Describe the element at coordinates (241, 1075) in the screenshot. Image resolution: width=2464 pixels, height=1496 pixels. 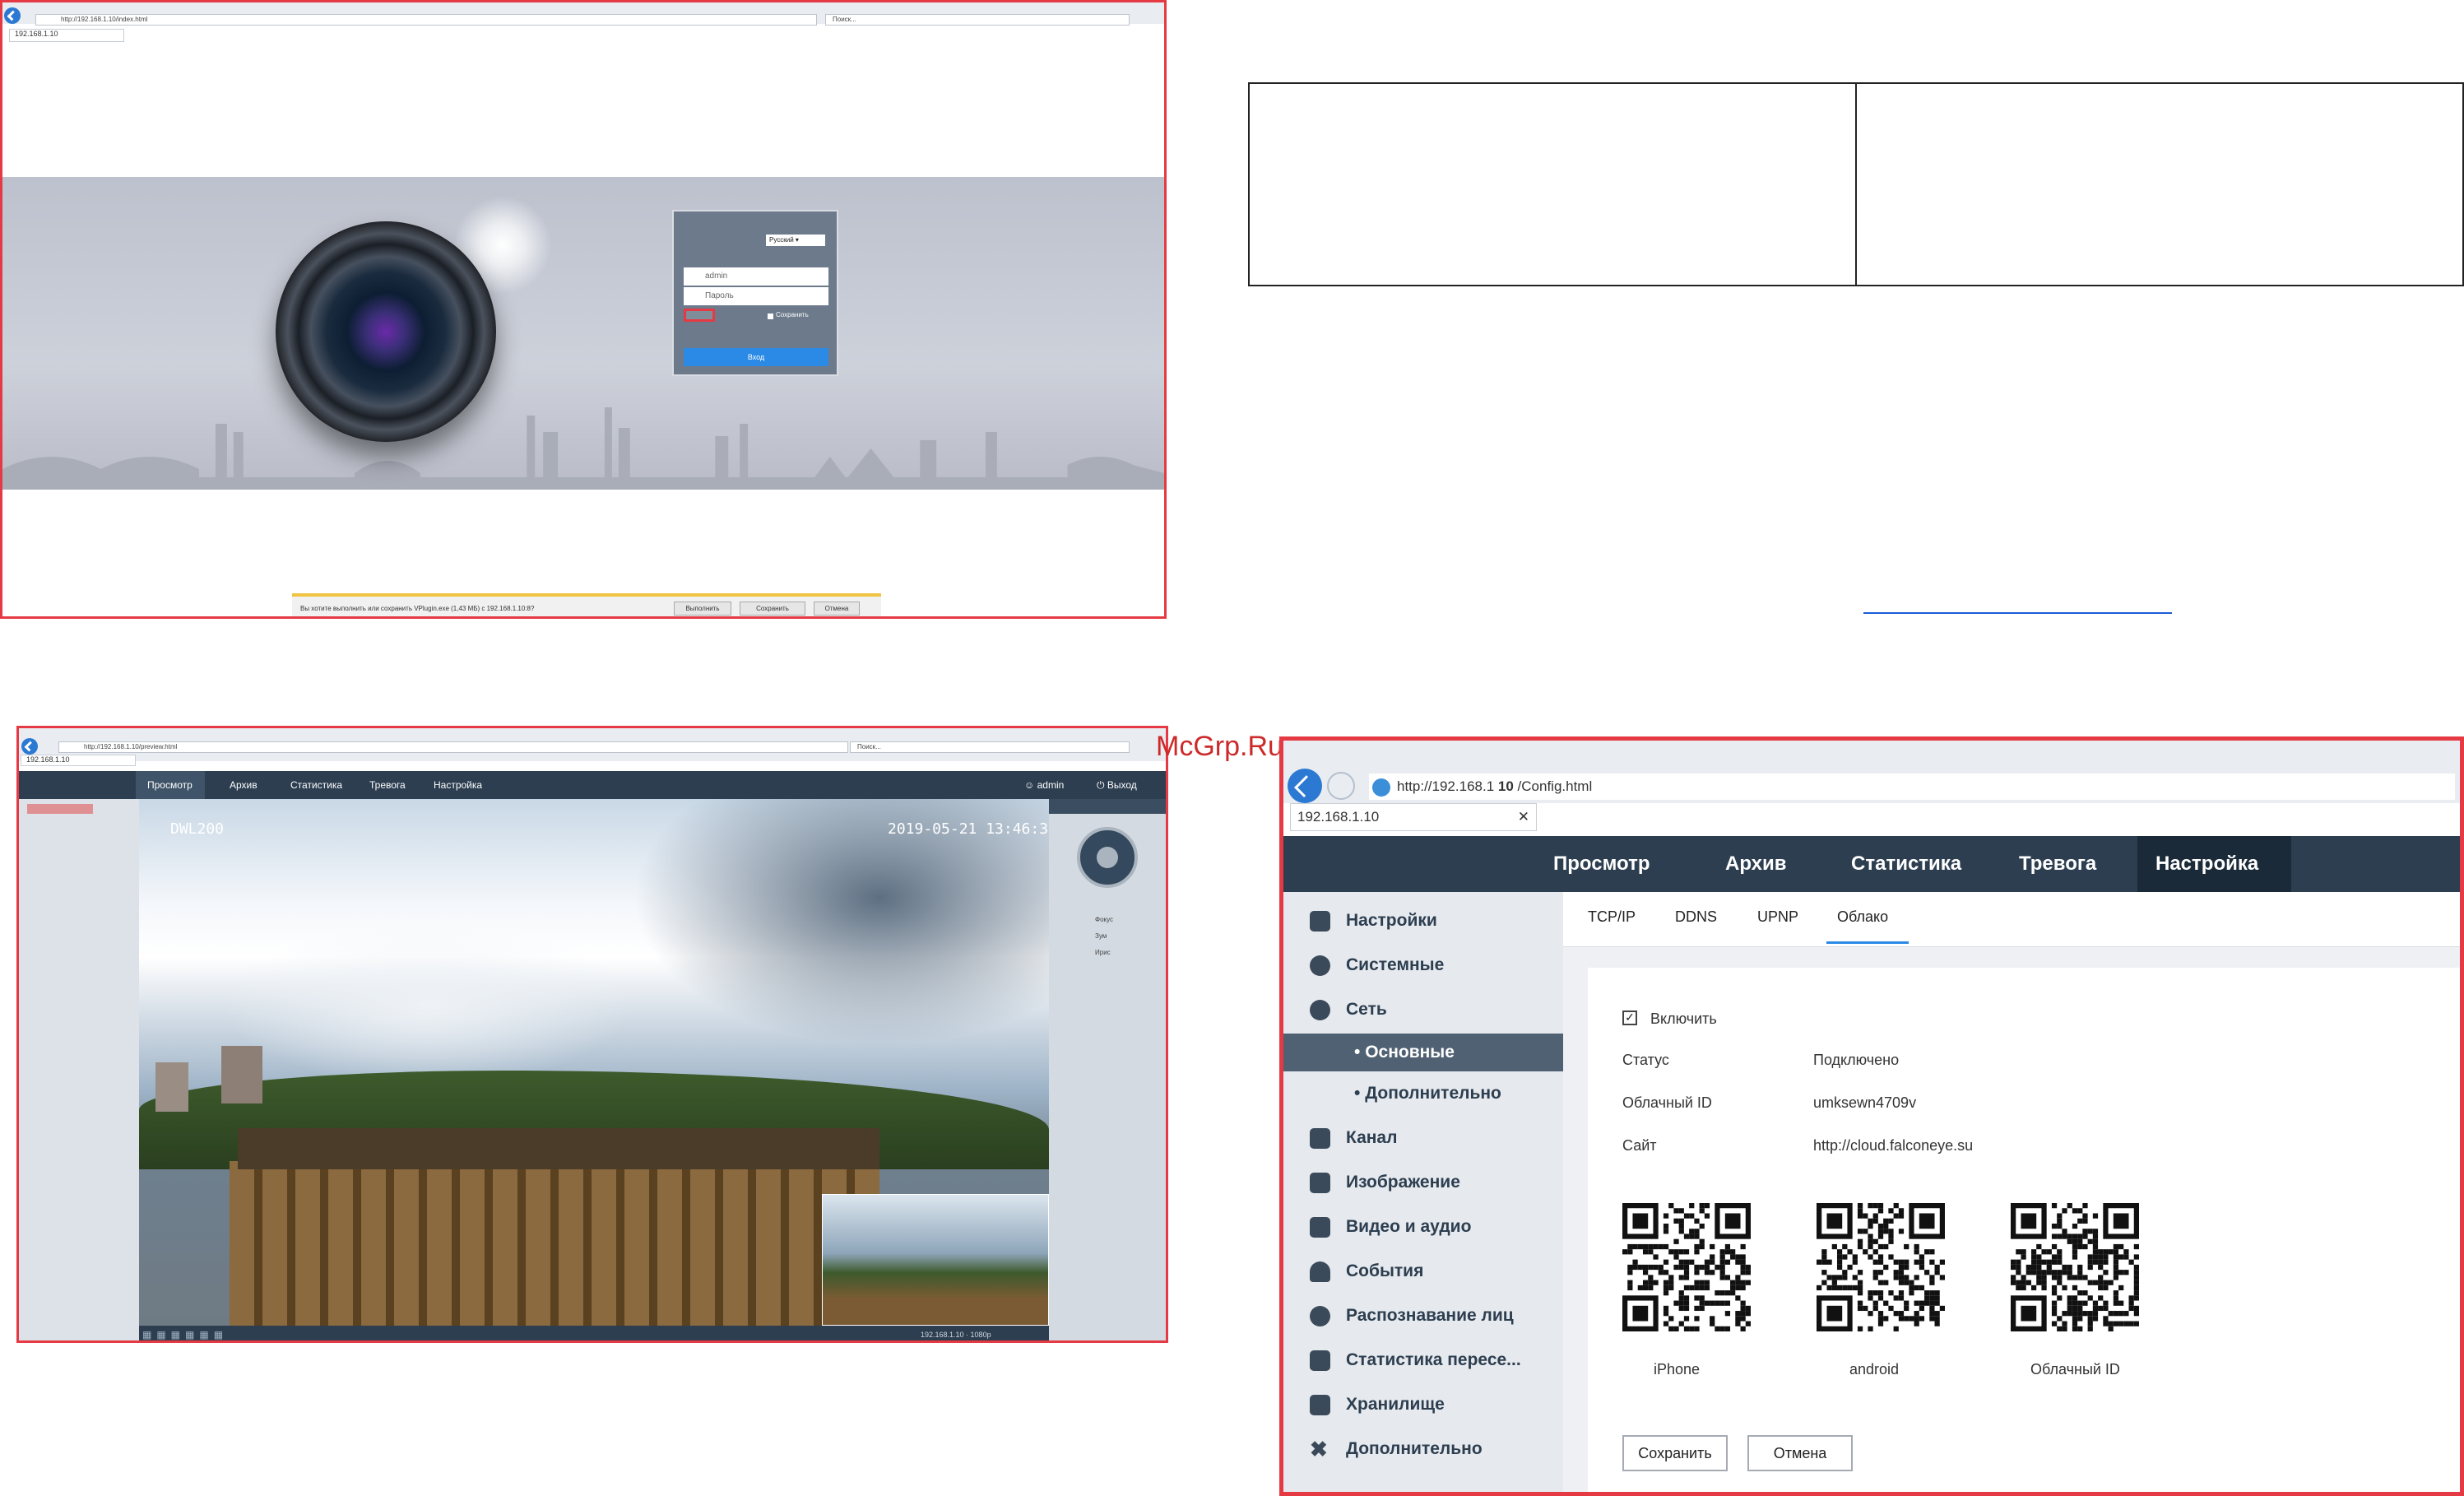
I see `distant-building` at that location.